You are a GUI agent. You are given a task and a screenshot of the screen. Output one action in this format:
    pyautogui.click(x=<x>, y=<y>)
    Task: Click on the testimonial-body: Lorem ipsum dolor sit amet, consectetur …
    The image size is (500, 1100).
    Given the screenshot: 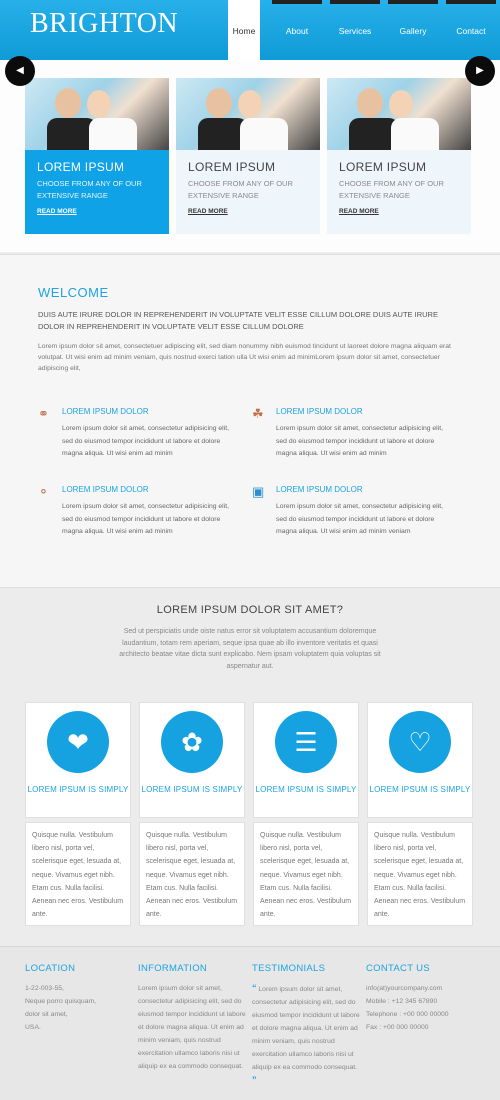 What is the action you would take?
    pyautogui.click(x=306, y=1028)
    